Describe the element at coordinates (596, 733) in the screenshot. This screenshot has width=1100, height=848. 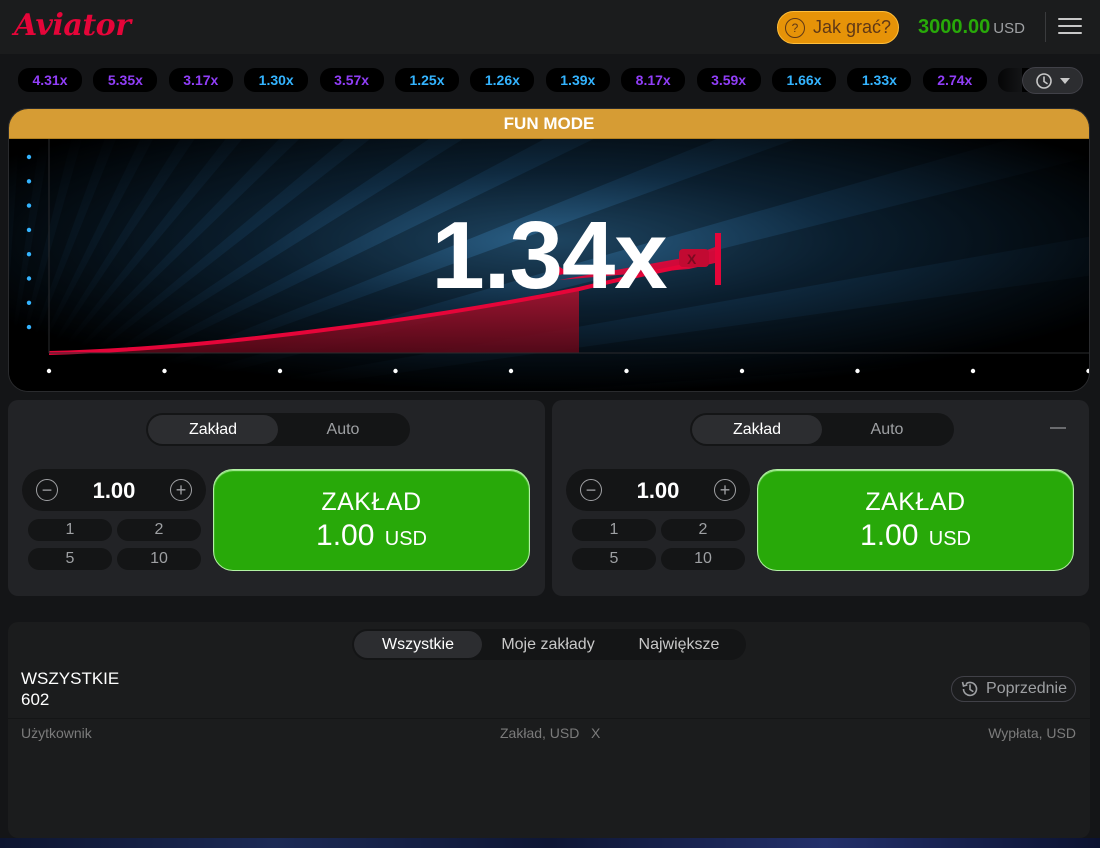
I see `column-multiplier: X` at that location.